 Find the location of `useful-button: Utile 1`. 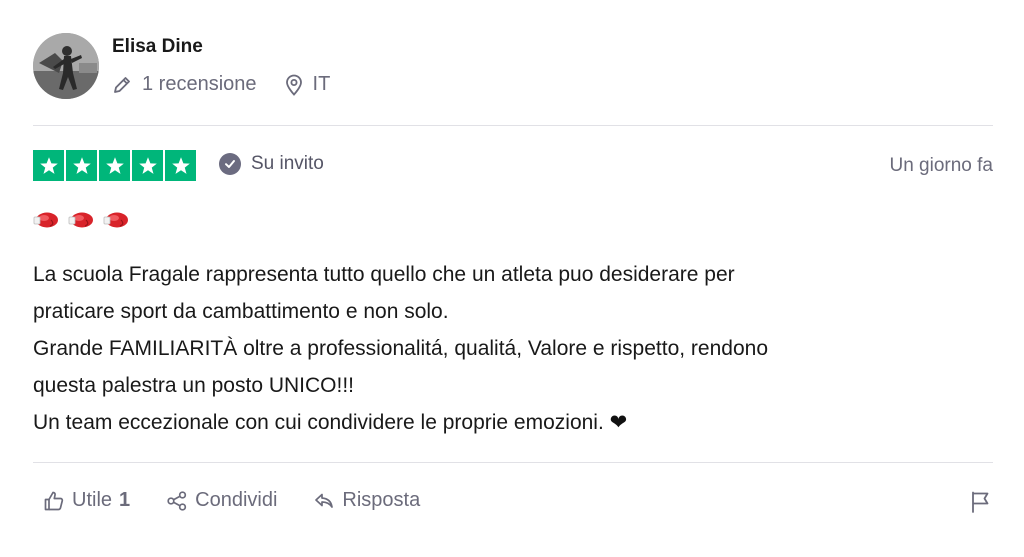

useful-button: Utile 1 is located at coordinates (86, 500).